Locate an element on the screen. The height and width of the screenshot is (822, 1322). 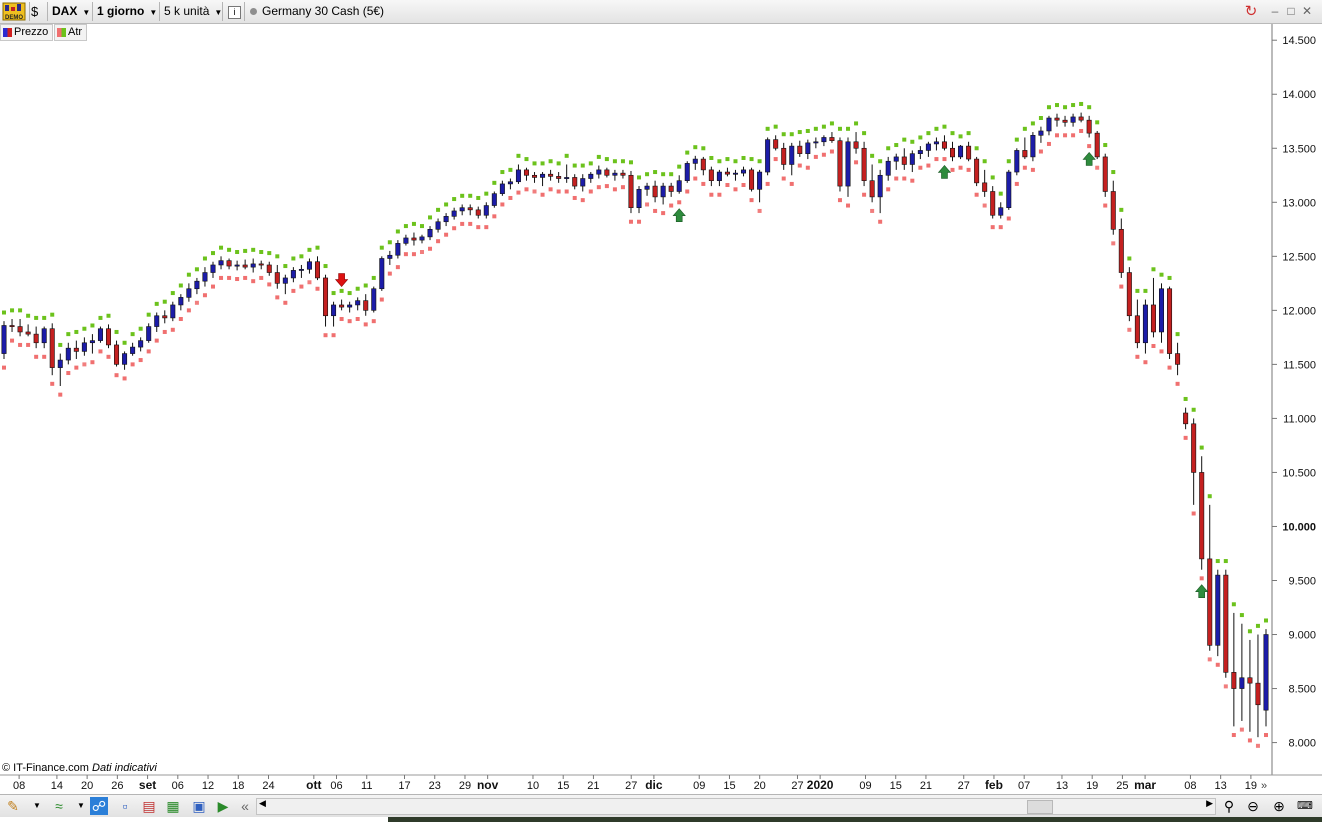
window-icon: ▣ is located at coordinates (199, 806).